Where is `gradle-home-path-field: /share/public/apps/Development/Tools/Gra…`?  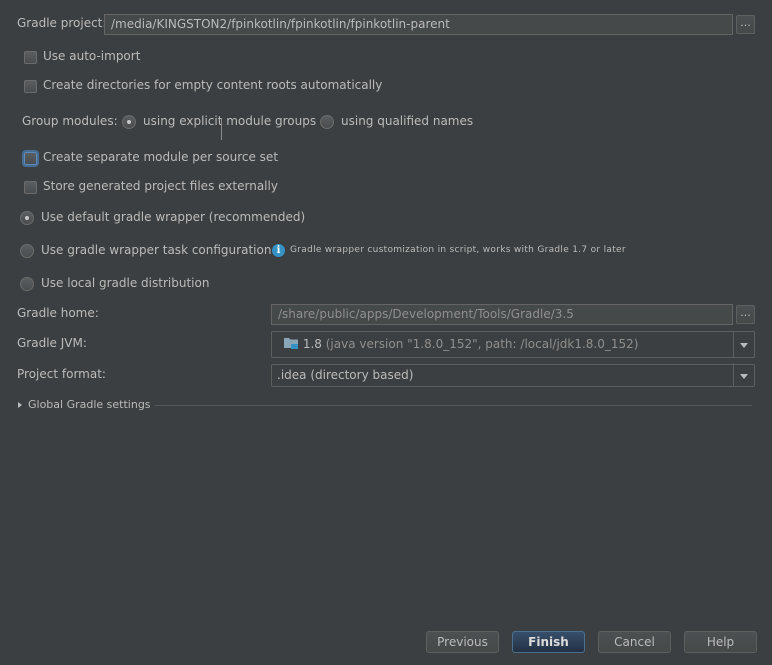
gradle-home-path-field: /share/public/apps/Development/Tools/Gra… is located at coordinates (502, 314).